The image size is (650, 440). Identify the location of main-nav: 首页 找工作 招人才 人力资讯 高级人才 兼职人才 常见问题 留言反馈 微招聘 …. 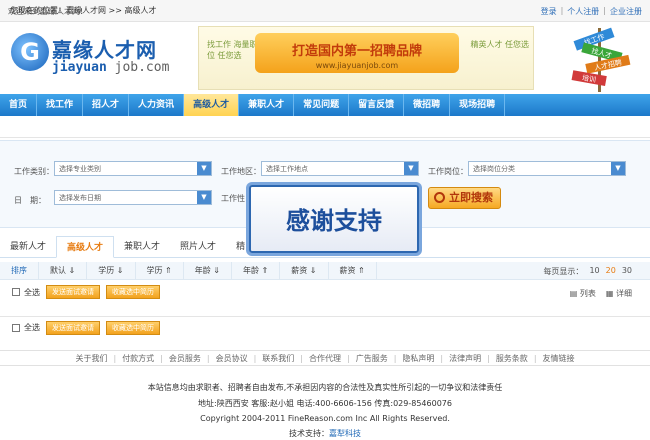
(325, 105).